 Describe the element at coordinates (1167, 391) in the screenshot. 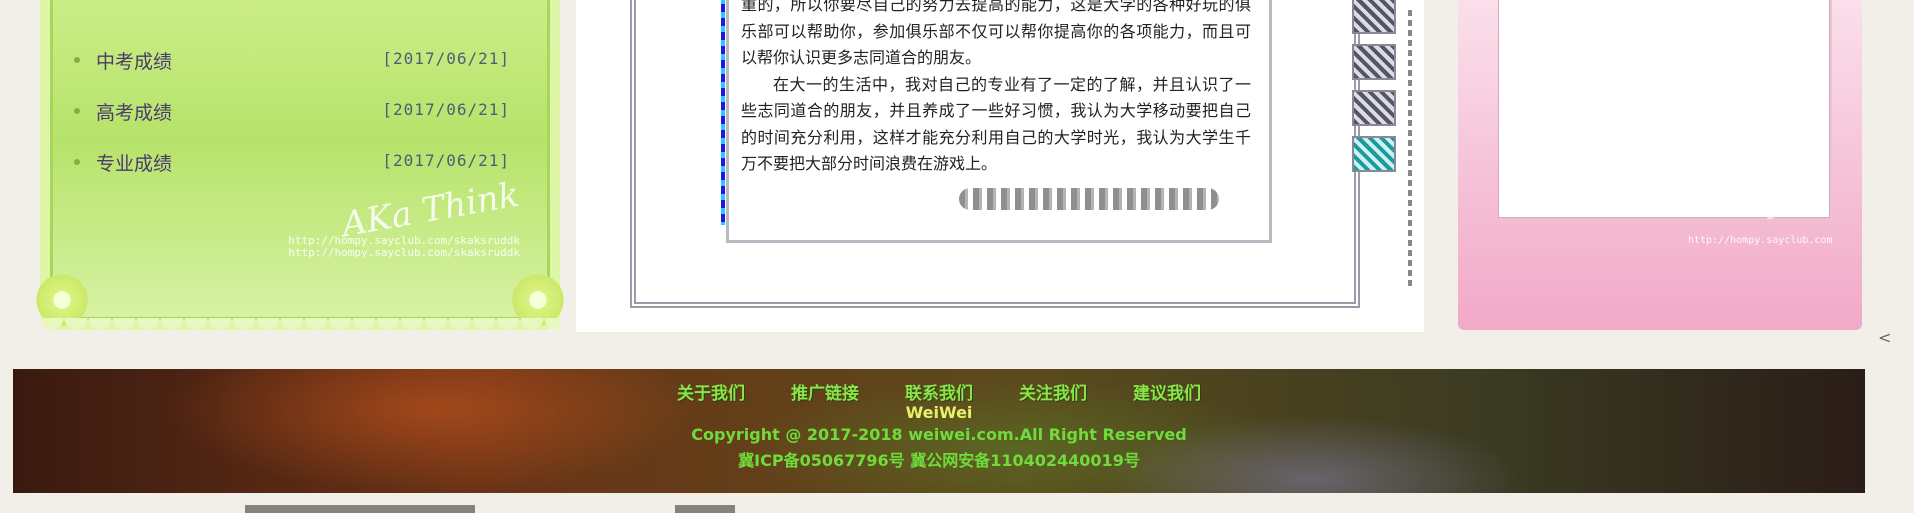

I see `footer-link-suggest: 建议我们` at that location.